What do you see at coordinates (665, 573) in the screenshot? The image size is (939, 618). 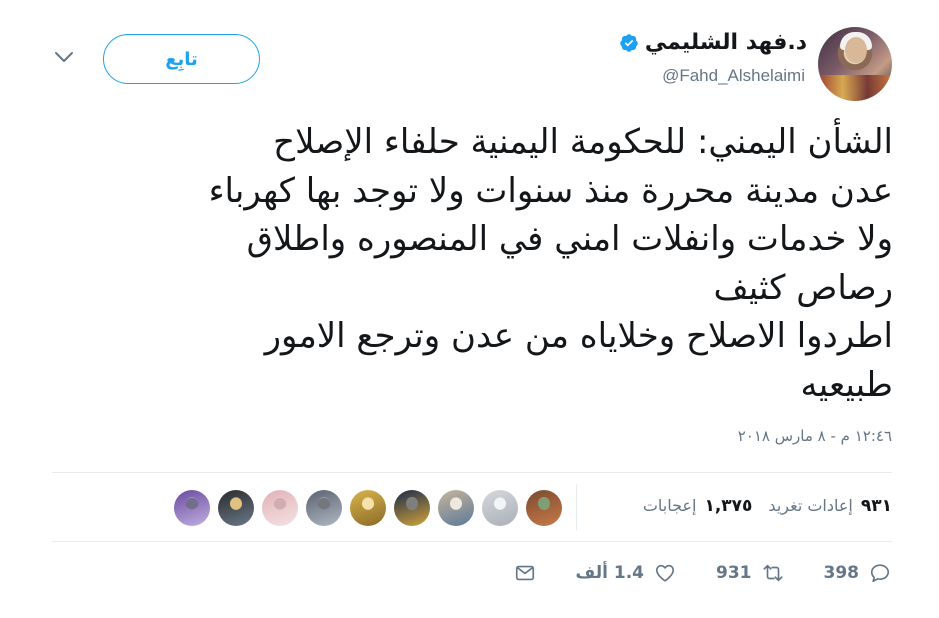 I see `heart-icon` at bounding box center [665, 573].